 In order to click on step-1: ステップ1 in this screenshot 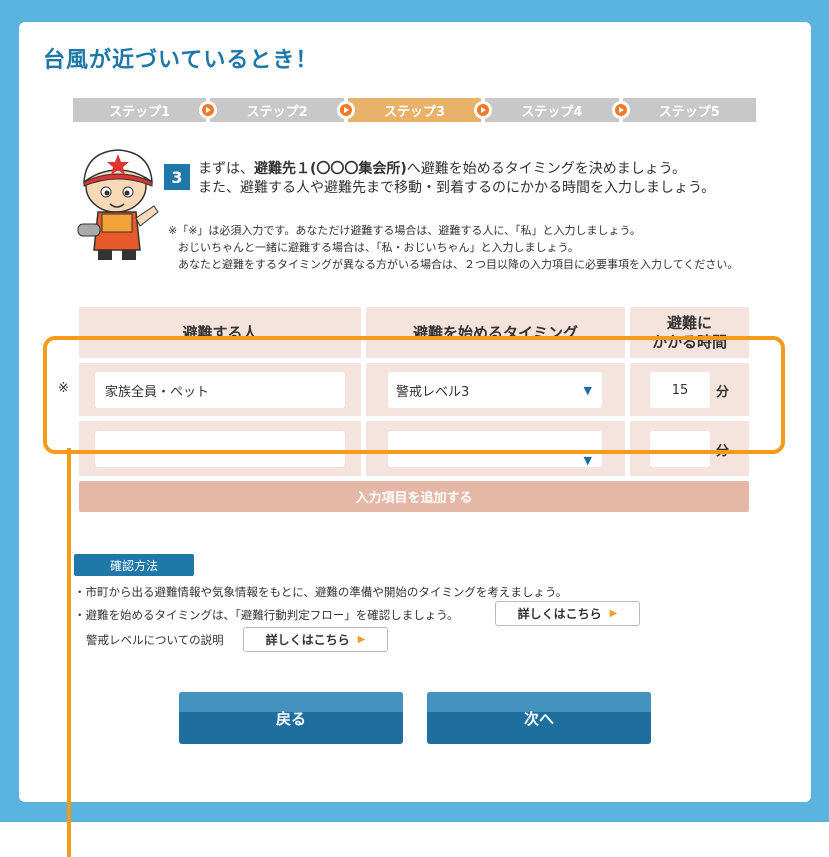, I will do `click(145, 110)`.